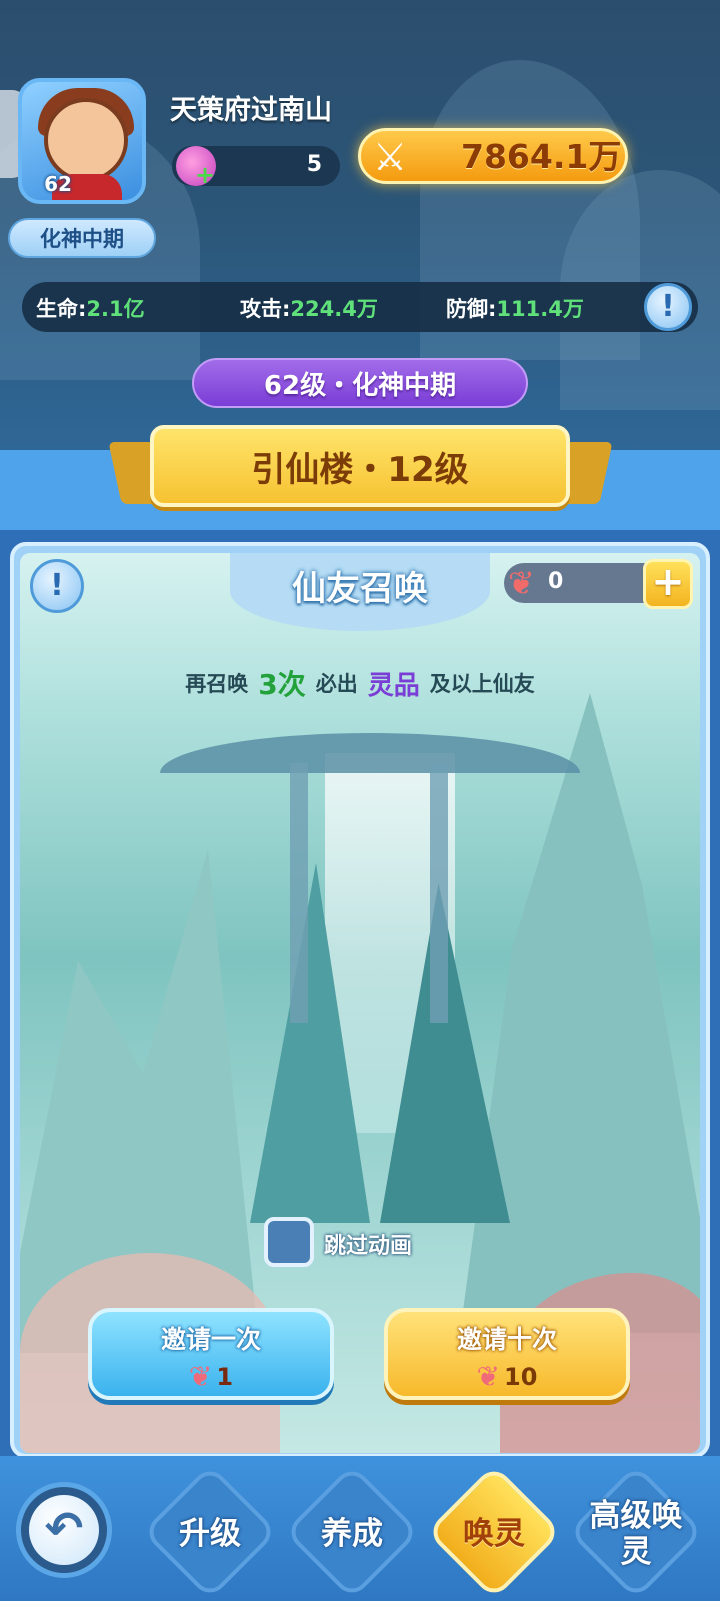  What do you see at coordinates (580, 1013) in the screenshot?
I see `mountain-right` at bounding box center [580, 1013].